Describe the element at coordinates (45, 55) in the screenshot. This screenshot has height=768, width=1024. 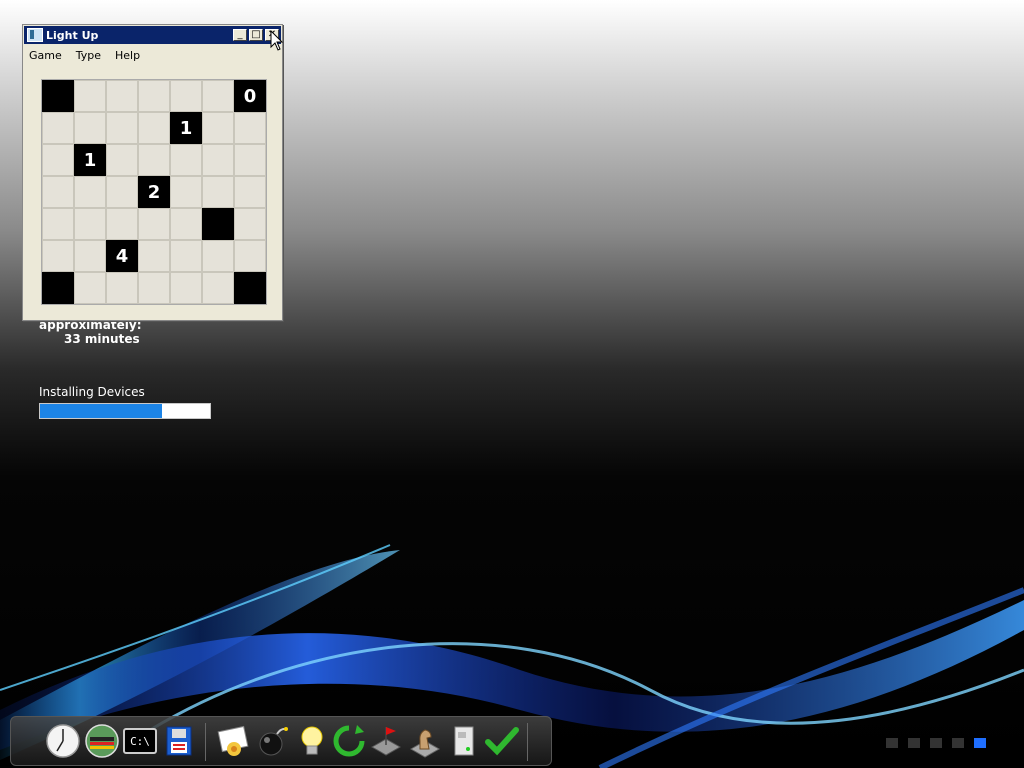
I see `menu-game: Game` at that location.